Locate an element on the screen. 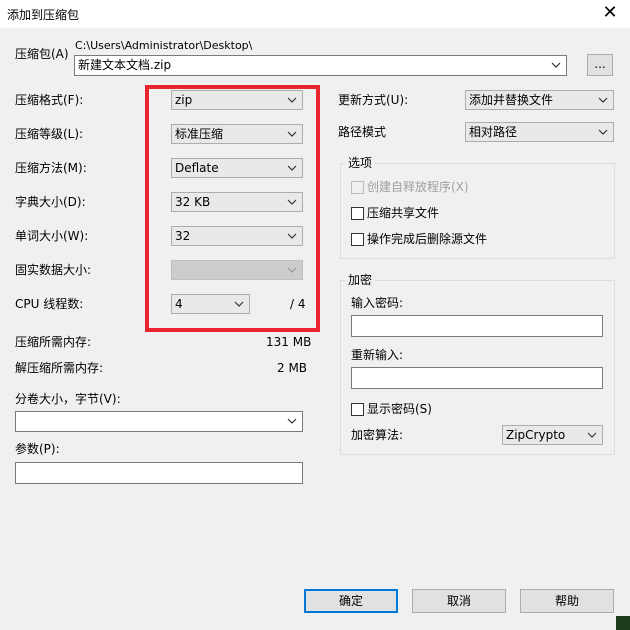  highlight-box is located at coordinates (232, 208).